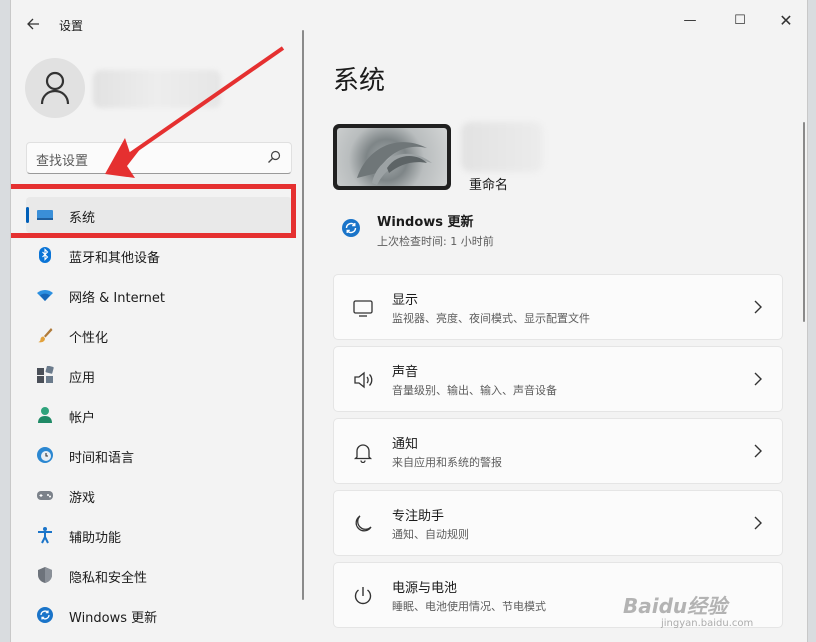 This screenshot has height=642, width=816. I want to click on sidebar-item-accounts: 帐户, so click(159, 415).